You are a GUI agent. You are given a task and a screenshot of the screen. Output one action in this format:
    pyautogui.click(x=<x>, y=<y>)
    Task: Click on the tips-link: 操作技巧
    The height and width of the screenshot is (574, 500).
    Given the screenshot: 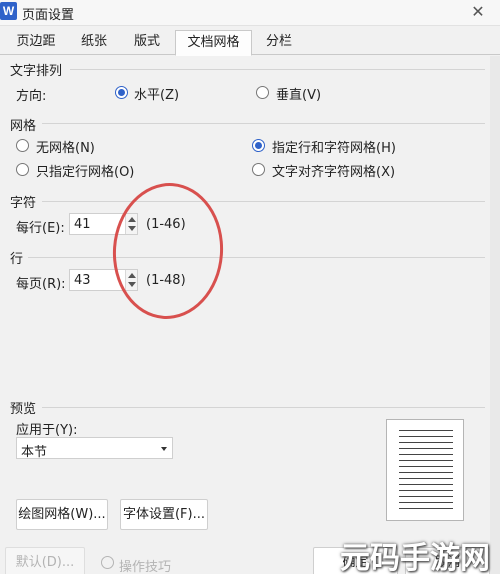 What is the action you would take?
    pyautogui.click(x=145, y=565)
    